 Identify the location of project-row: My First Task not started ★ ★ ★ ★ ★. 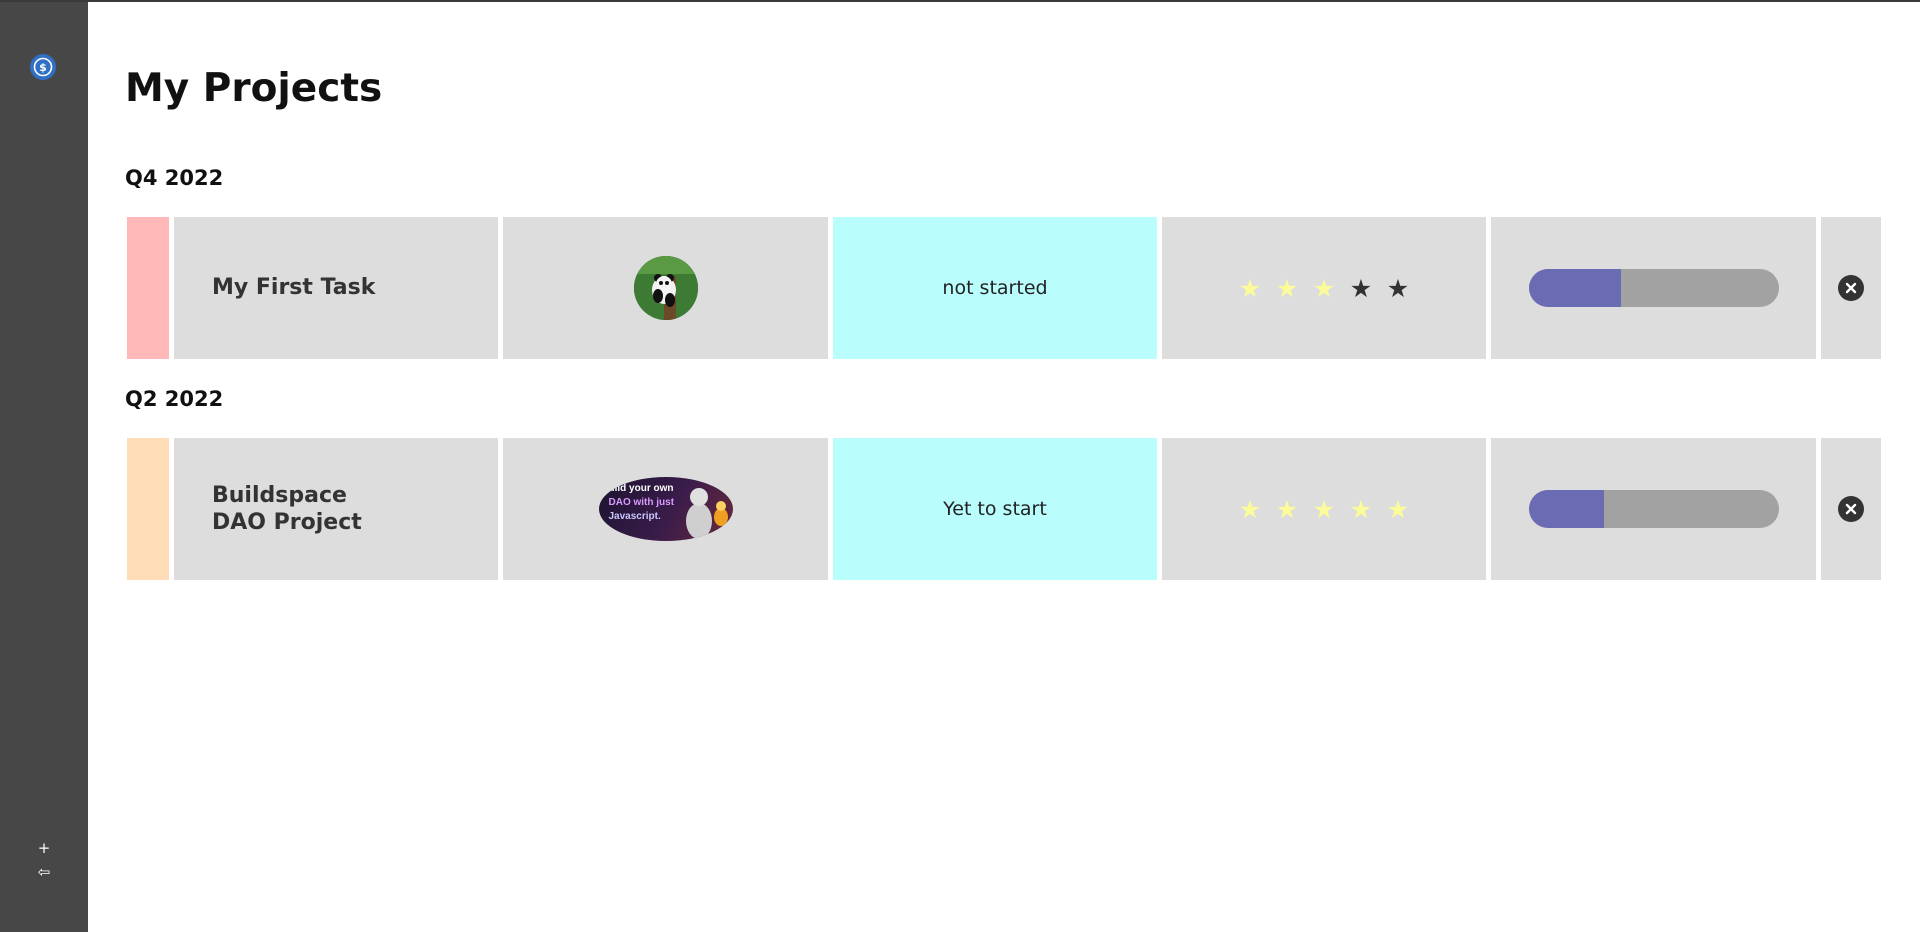
(1004, 288).